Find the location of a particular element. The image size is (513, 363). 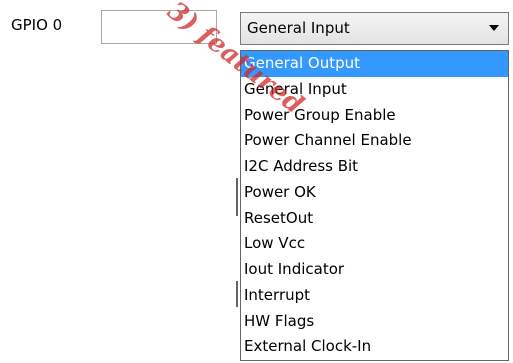

function-select: General Input is located at coordinates (374, 28).